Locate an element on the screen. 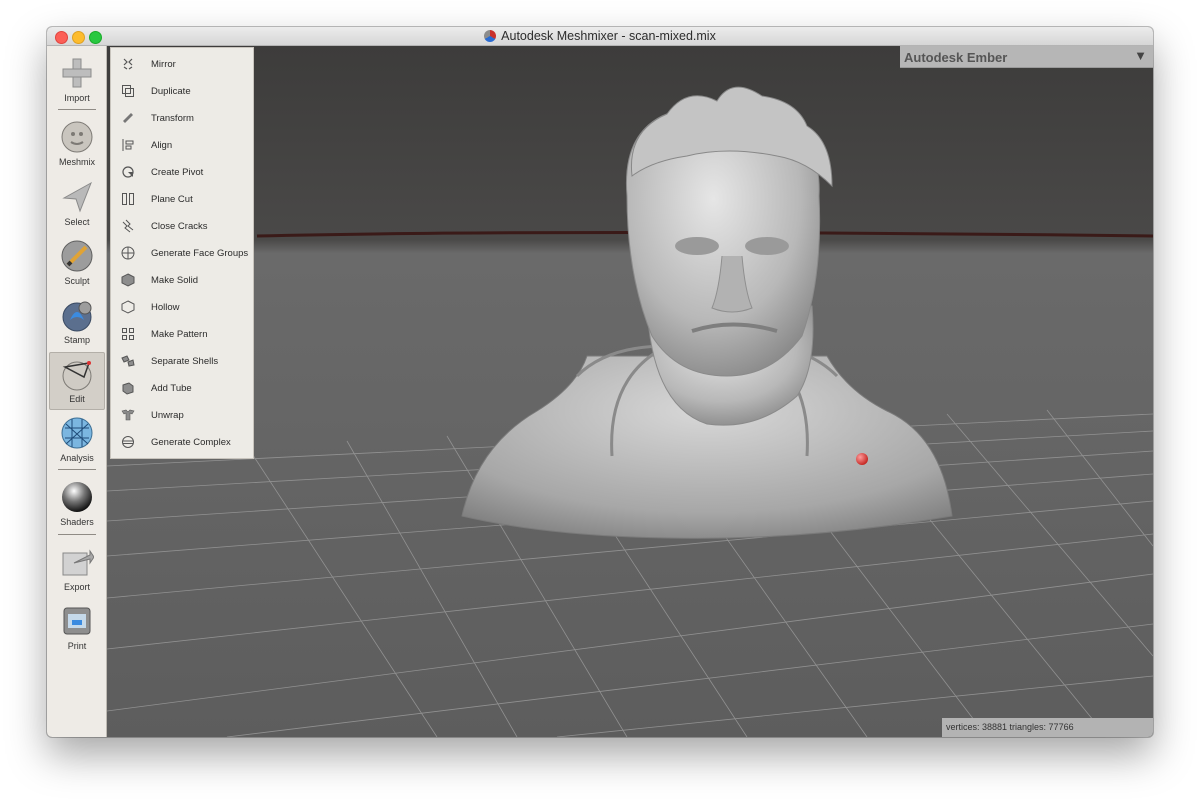  menu-item-make-pattern: Make Pattern is located at coordinates (182, 335).